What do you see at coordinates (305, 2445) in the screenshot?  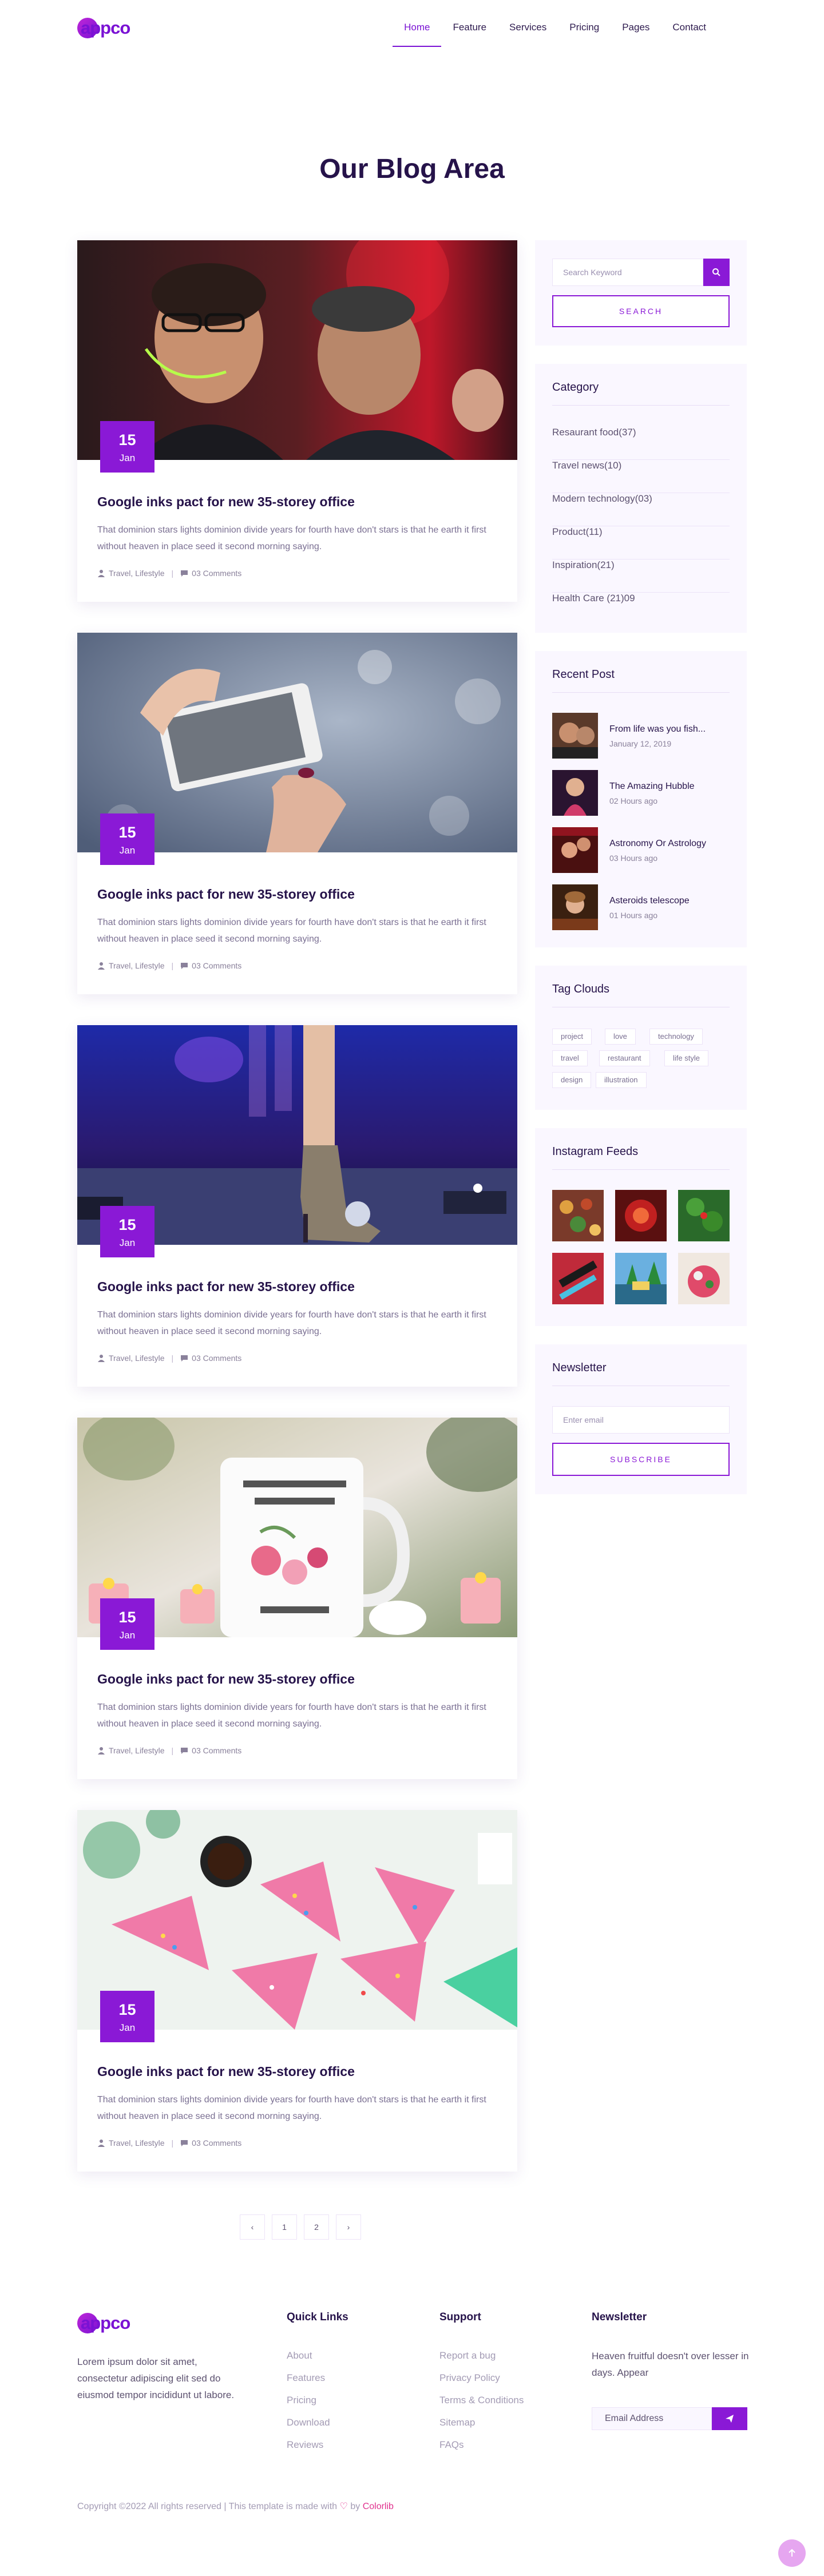 I see `footer-link: Reviews` at bounding box center [305, 2445].